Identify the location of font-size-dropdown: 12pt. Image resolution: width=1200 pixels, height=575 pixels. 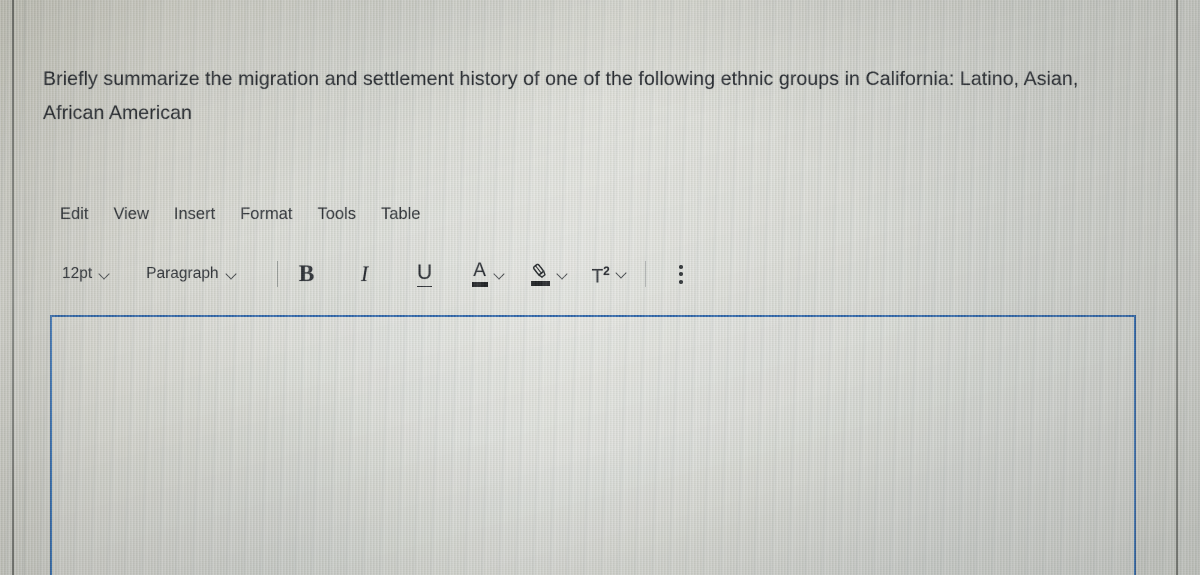
(86, 274).